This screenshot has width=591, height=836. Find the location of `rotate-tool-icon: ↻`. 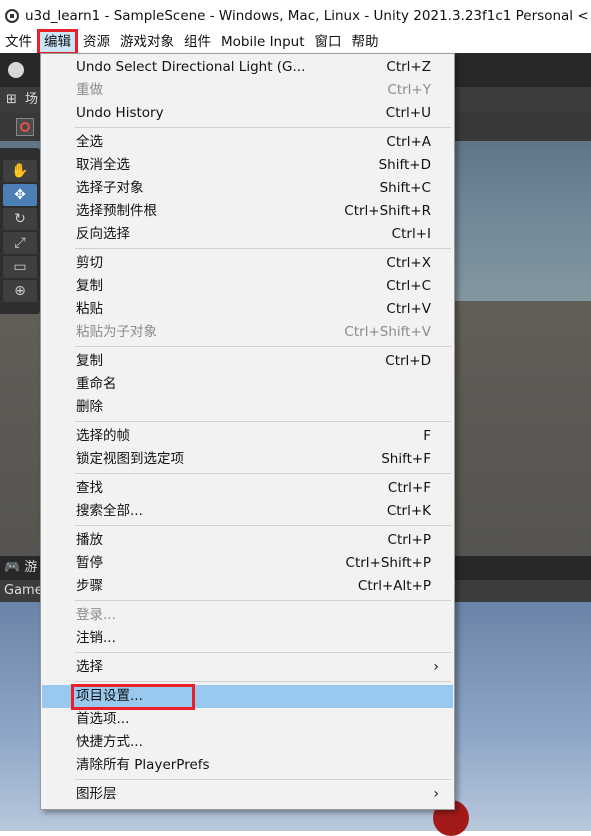

rotate-tool-icon: ↻ is located at coordinates (20, 219).